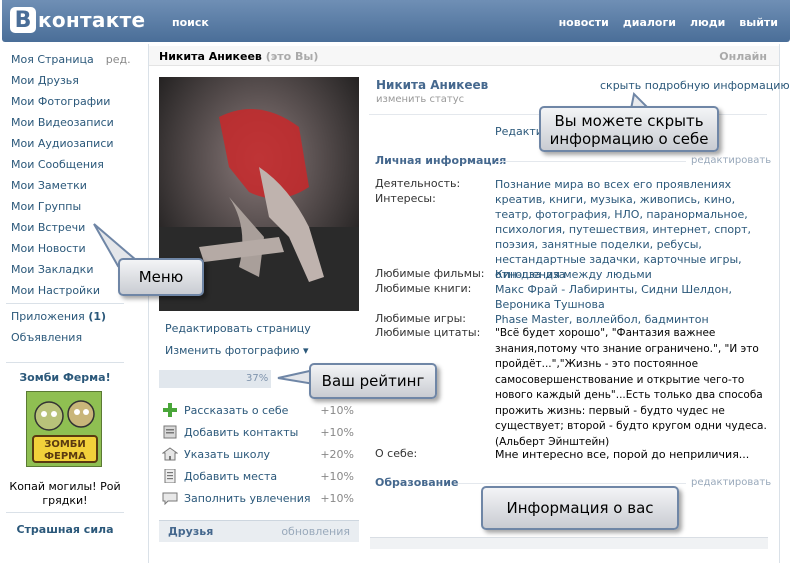 This screenshot has width=792, height=563. What do you see at coordinates (241, 432) in the screenshot?
I see `task-label: Добавить контакты` at bounding box center [241, 432].